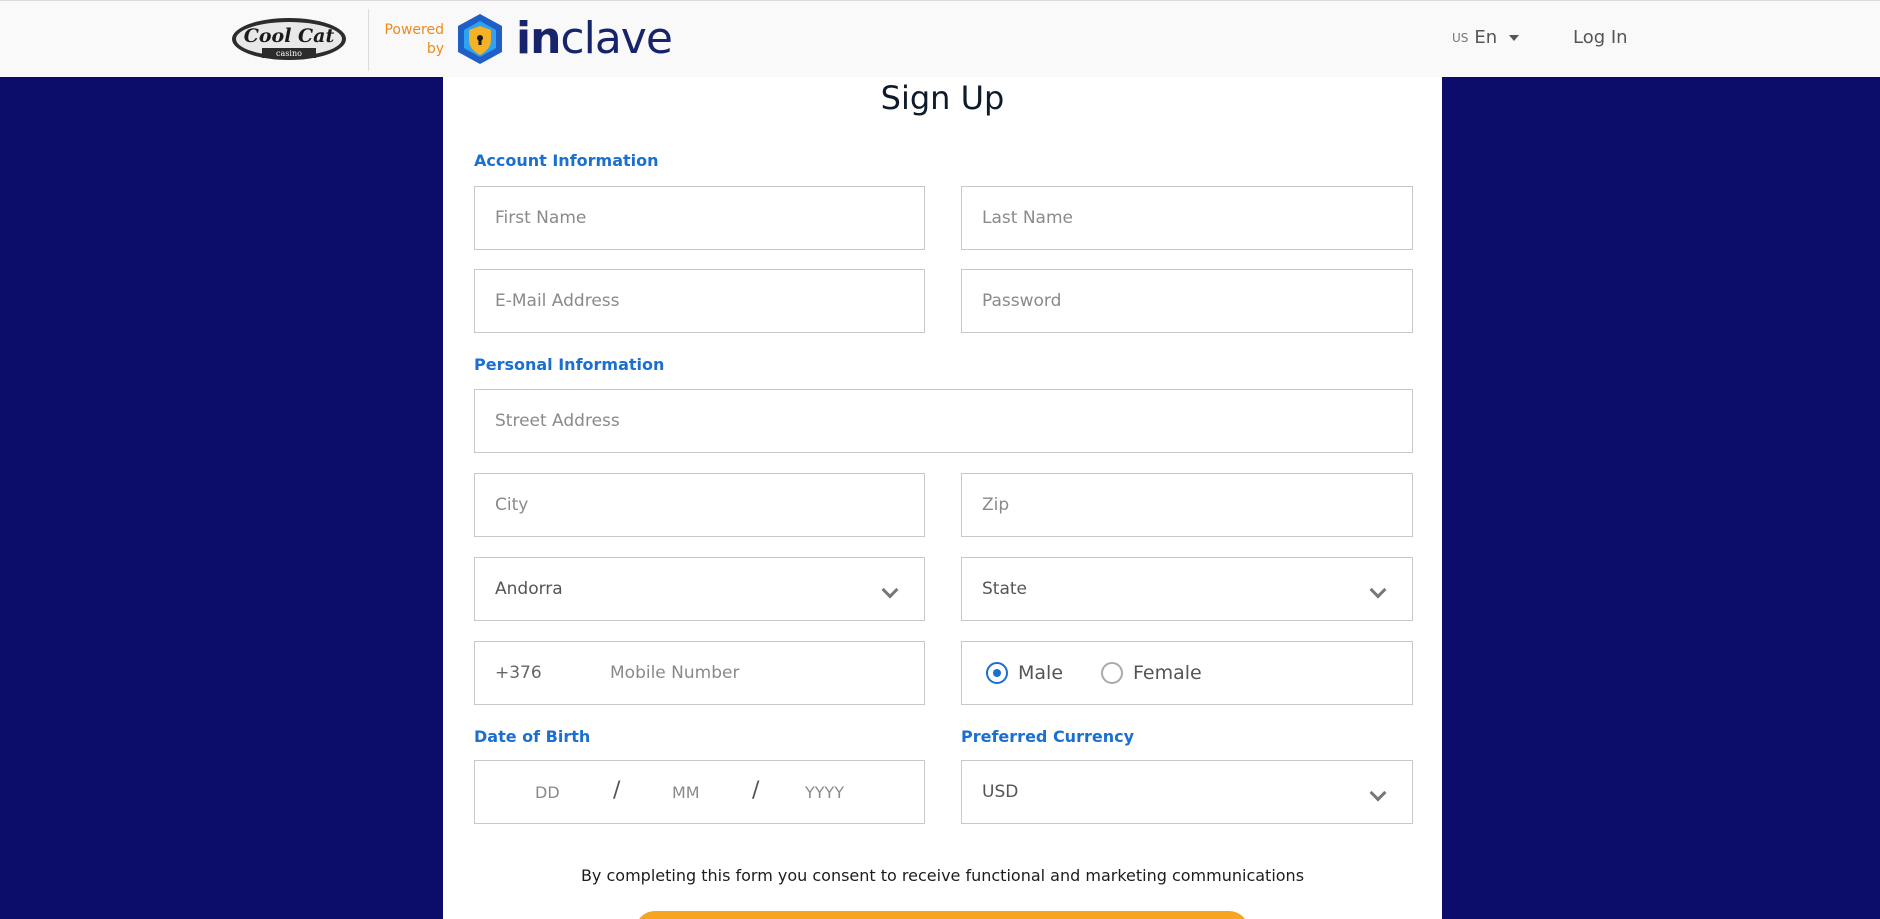 This screenshot has width=1880, height=919. What do you see at coordinates (594, 38) in the screenshot?
I see `inclave-logo-text: inclave` at bounding box center [594, 38].